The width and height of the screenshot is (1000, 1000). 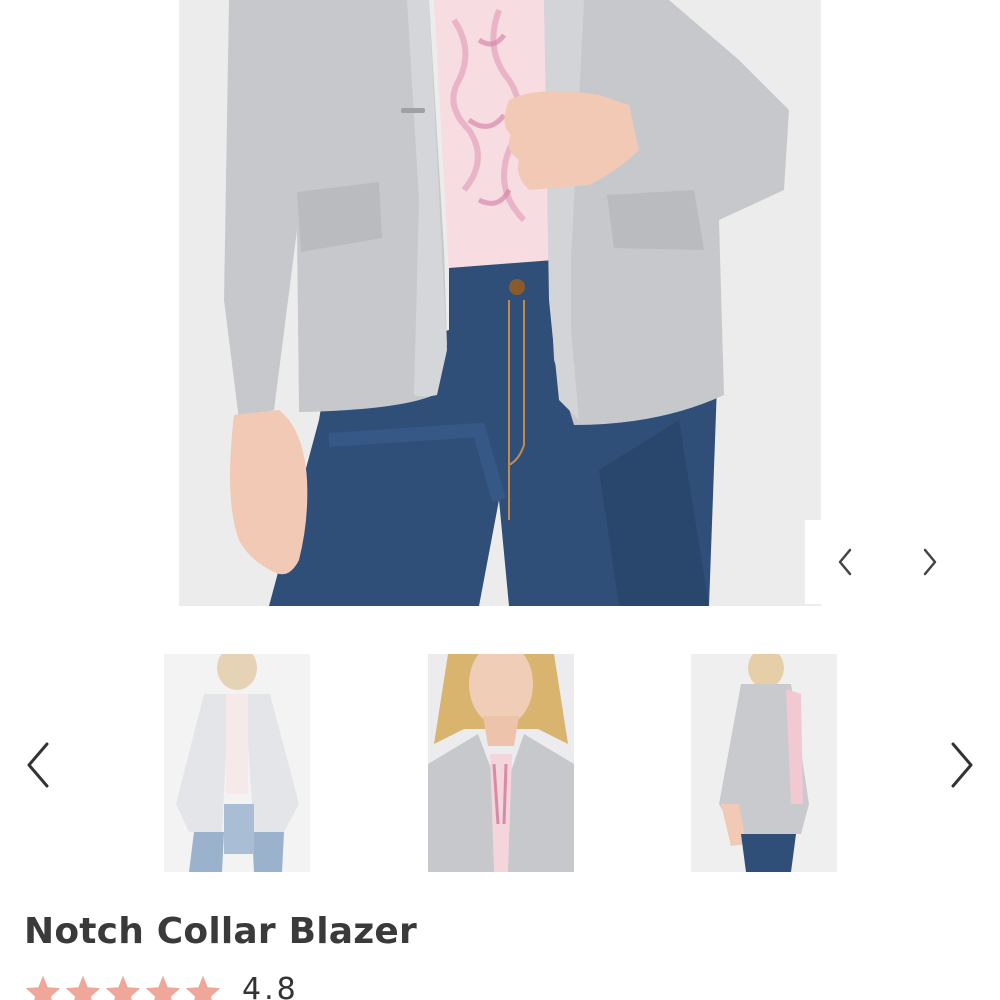 What do you see at coordinates (220, 931) in the screenshot?
I see `product-title: Notch Collar Blazer` at bounding box center [220, 931].